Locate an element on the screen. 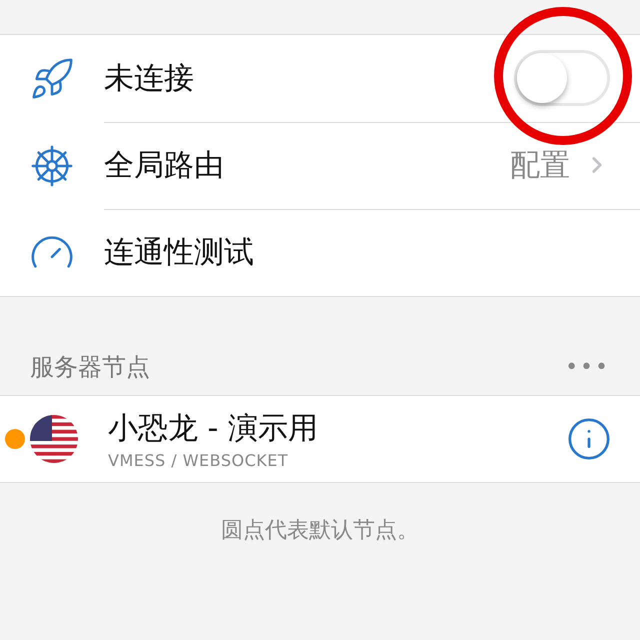 The width and height of the screenshot is (640, 640). server-protocol: VMESS / WEBSOCKET is located at coordinates (199, 460).